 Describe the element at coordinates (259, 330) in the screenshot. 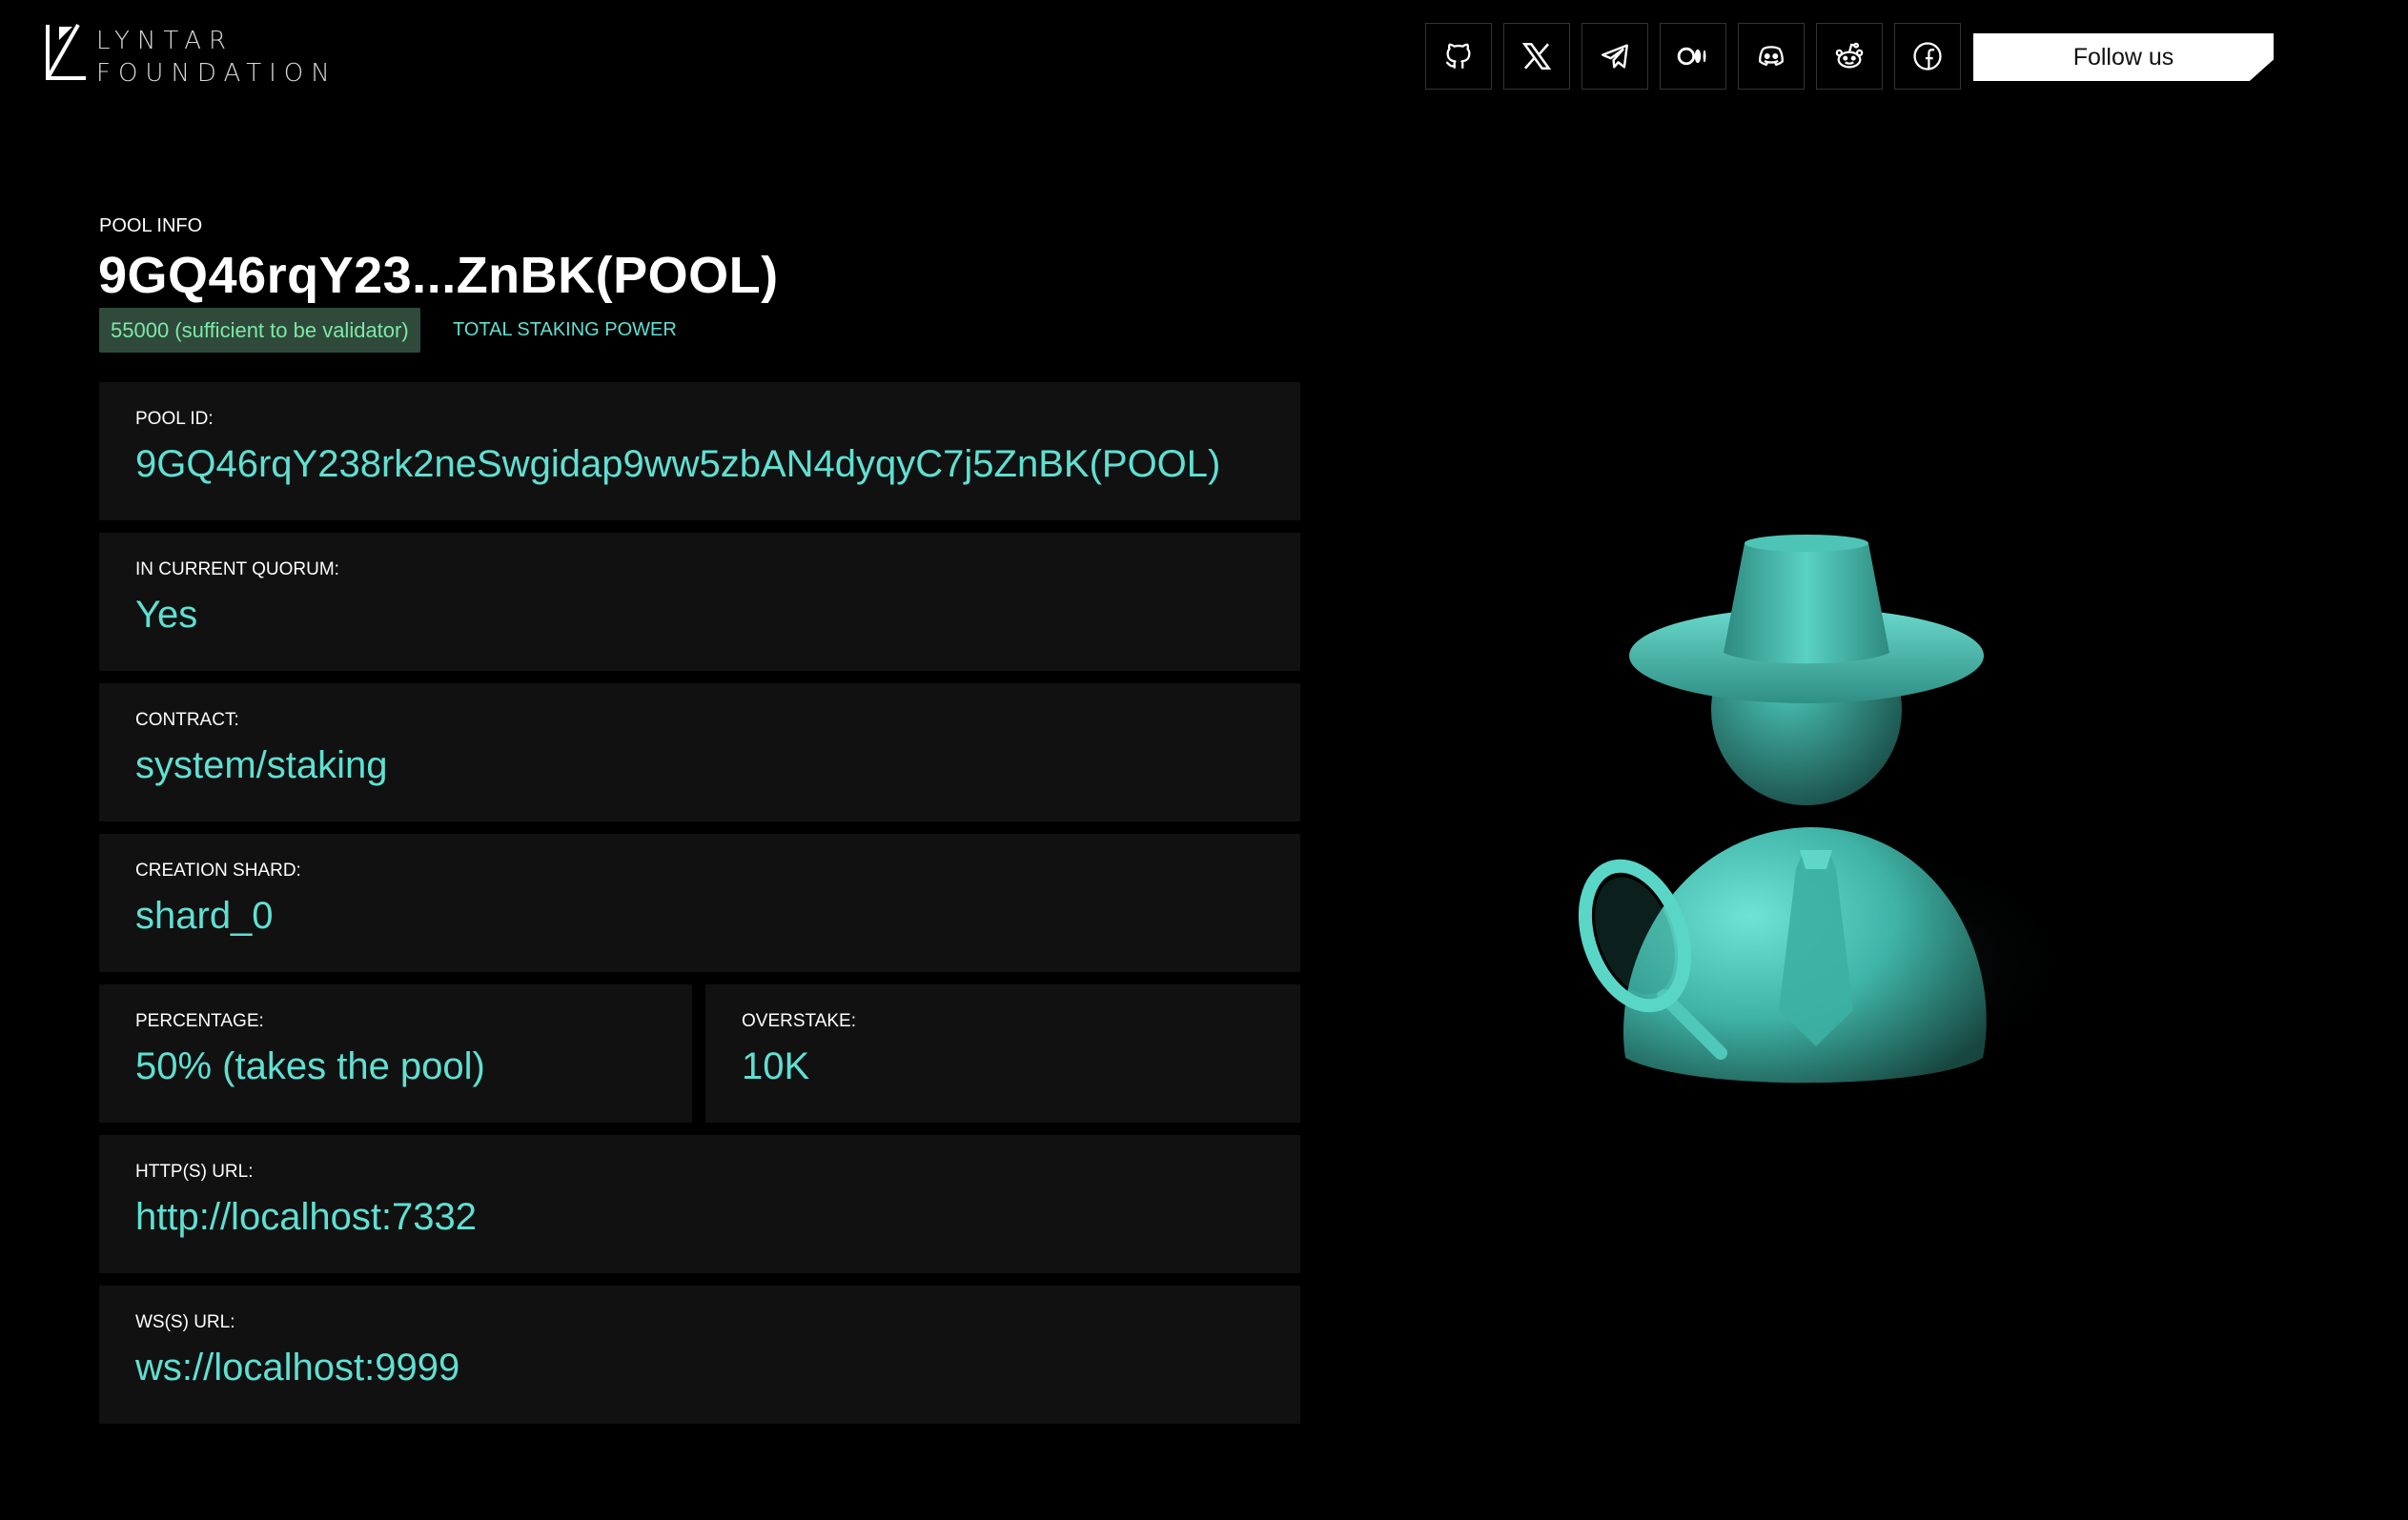

I see `staking-power-badge: 55000 (sufficient to be validator)` at that location.